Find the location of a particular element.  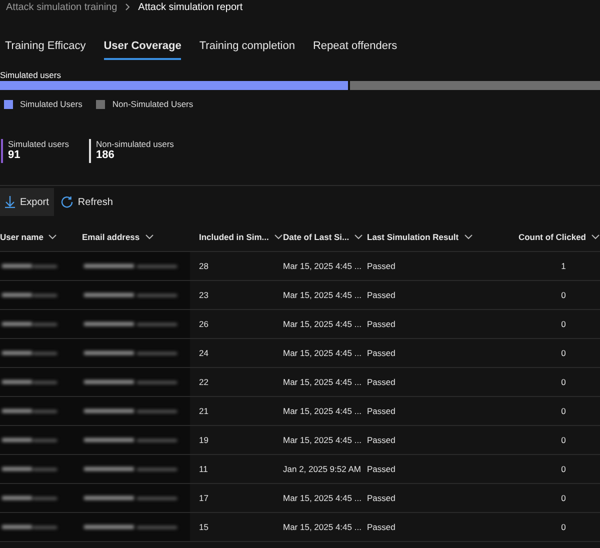

table-cell-text: 22 is located at coordinates (204, 382).